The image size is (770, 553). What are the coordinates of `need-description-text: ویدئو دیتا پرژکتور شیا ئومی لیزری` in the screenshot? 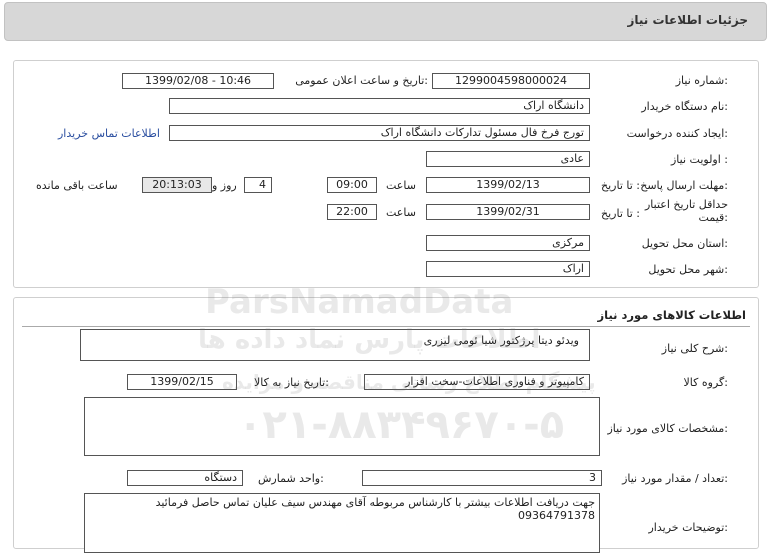 It's located at (501, 340).